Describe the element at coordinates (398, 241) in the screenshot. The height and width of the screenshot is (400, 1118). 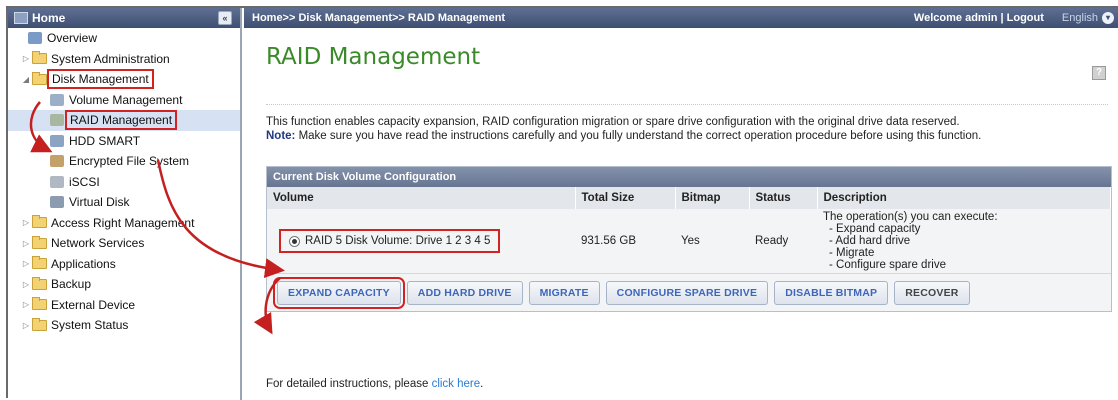
I see `volume-label: RAID 5 Disk Volume: Drive 1 2 3 4 5` at that location.